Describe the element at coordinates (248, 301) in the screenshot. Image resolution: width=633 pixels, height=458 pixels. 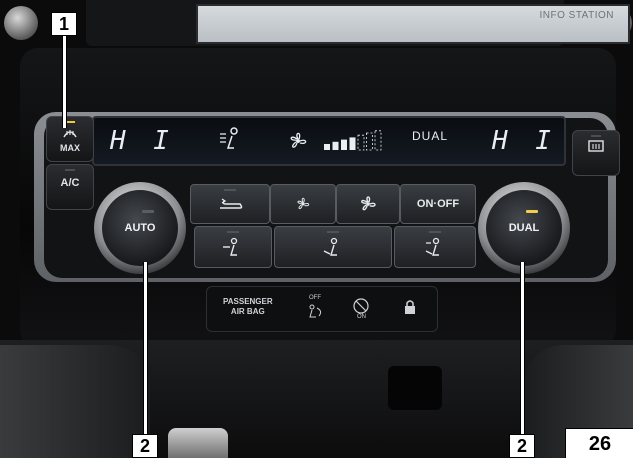
I see `airbag-label-line1: PASSENGER` at that location.